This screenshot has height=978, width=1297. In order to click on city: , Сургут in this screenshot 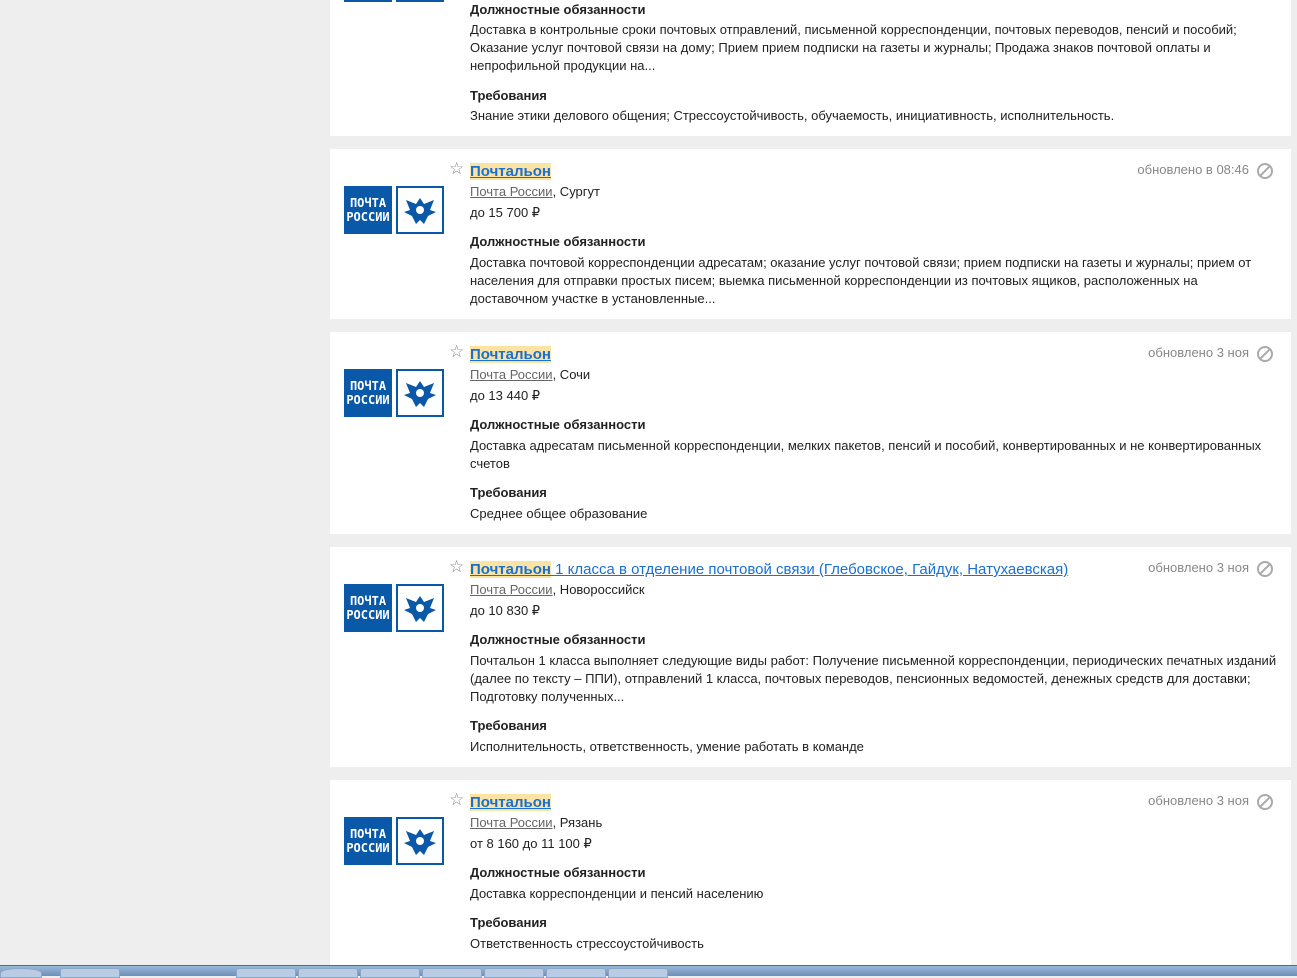, I will do `click(576, 191)`.